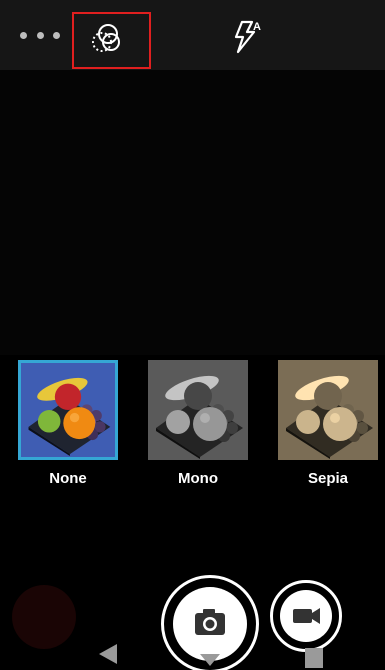  What do you see at coordinates (246, 36) in the screenshot?
I see `flash-auto-icon: A` at bounding box center [246, 36].